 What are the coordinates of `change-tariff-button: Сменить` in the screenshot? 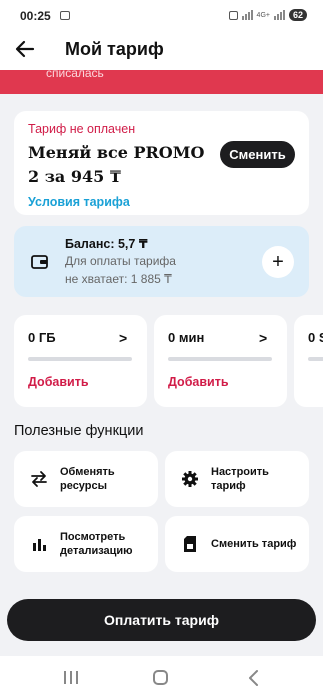 It's located at (257, 154).